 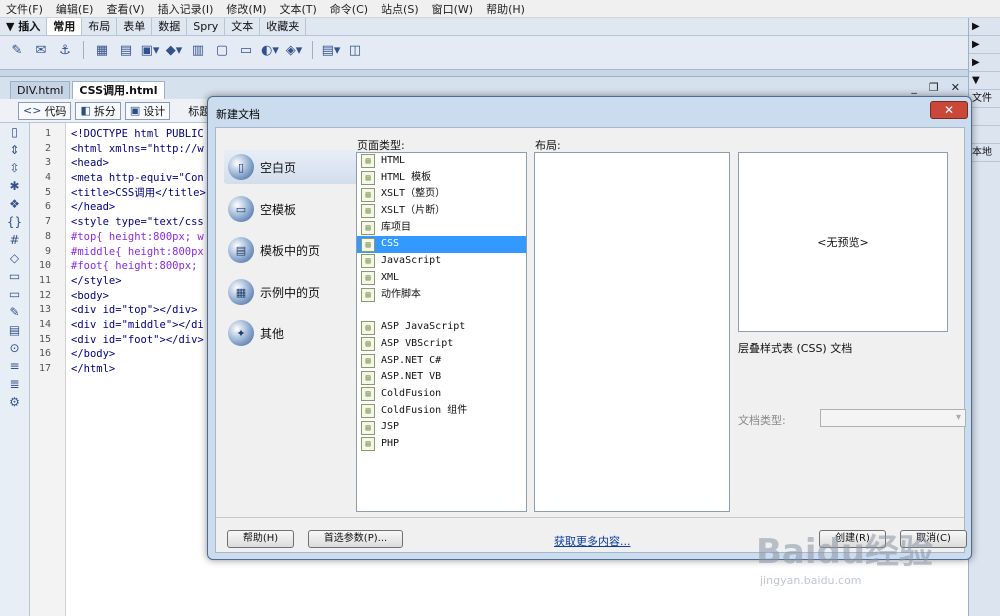 What do you see at coordinates (441, 361) in the screenshot?
I see `list-item: ▤ ASP.NET C#` at bounding box center [441, 361].